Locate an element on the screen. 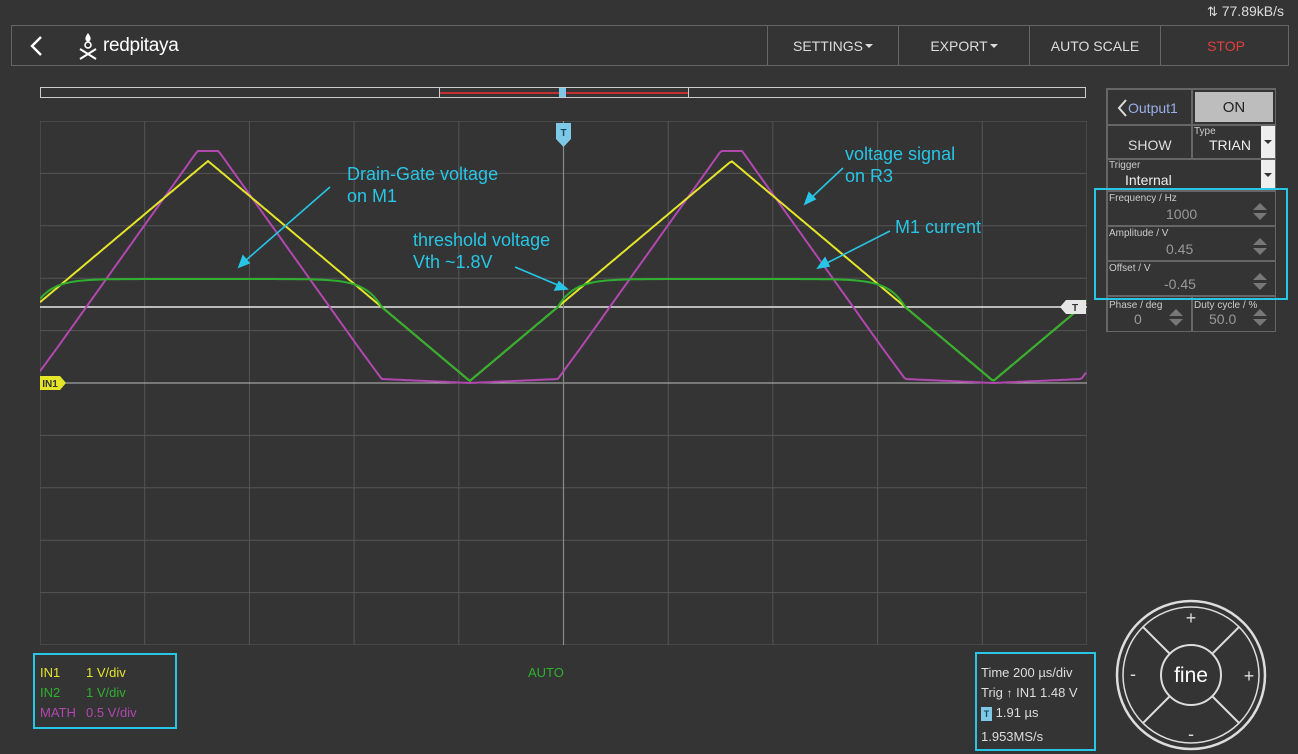 The height and width of the screenshot is (754, 1298). auto-scale-label: AUTO SCALE is located at coordinates (1095, 45).